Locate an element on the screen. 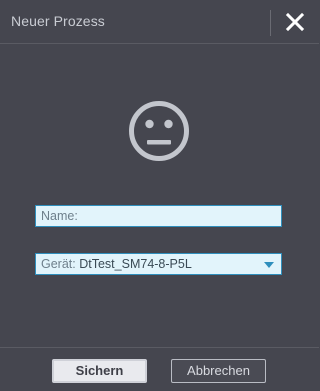 The width and height of the screenshot is (320, 391). device-value: DtTest_SM74-8-P5L is located at coordinates (135, 264).